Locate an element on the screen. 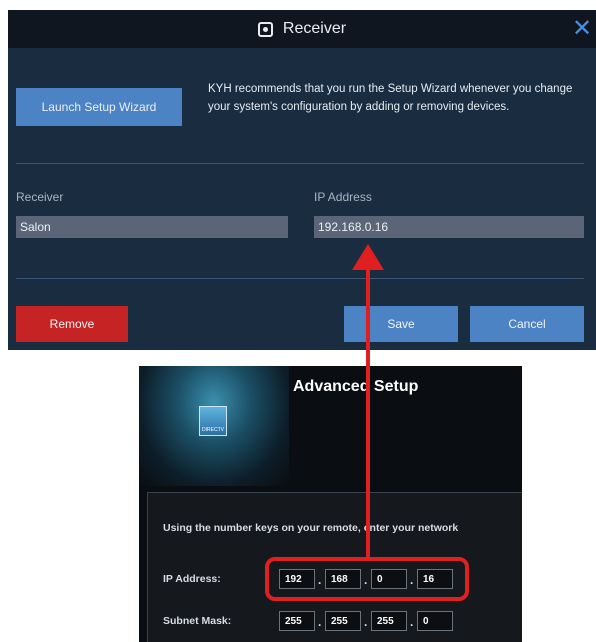  remove-button: Remove is located at coordinates (72, 324).